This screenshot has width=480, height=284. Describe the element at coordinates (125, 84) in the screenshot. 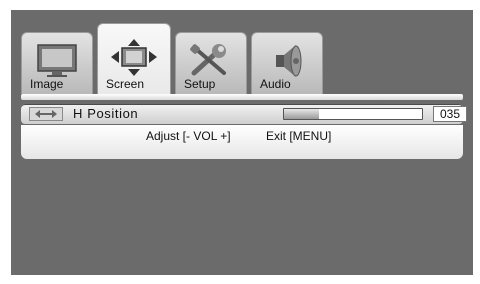

I see `tab-screen-label: Screen` at that location.